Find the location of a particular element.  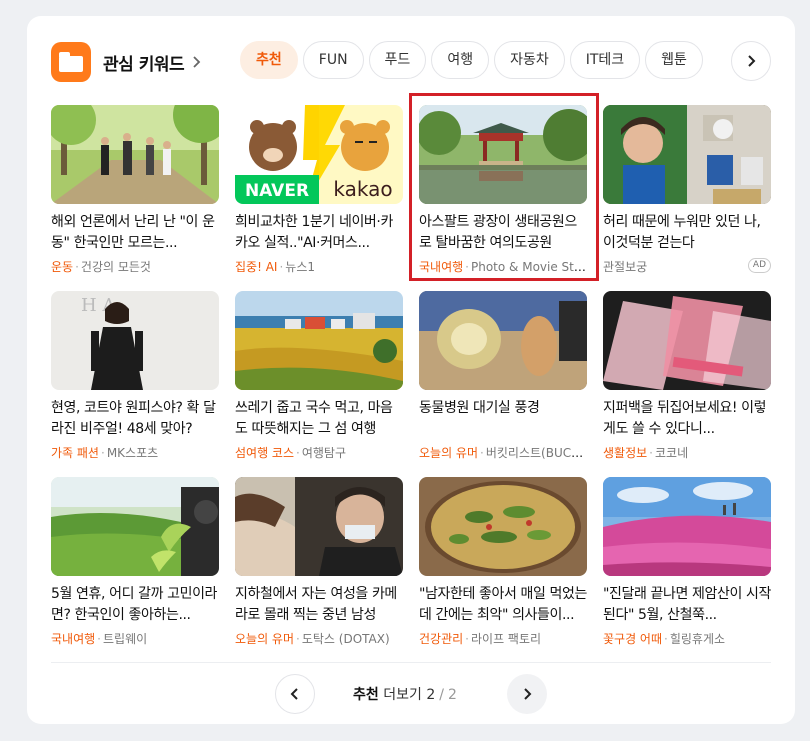

article-card: 허리 때문에 누워만 있던 나, 이것덕분 걷는다 관절보궁 AD is located at coordinates (687, 193).